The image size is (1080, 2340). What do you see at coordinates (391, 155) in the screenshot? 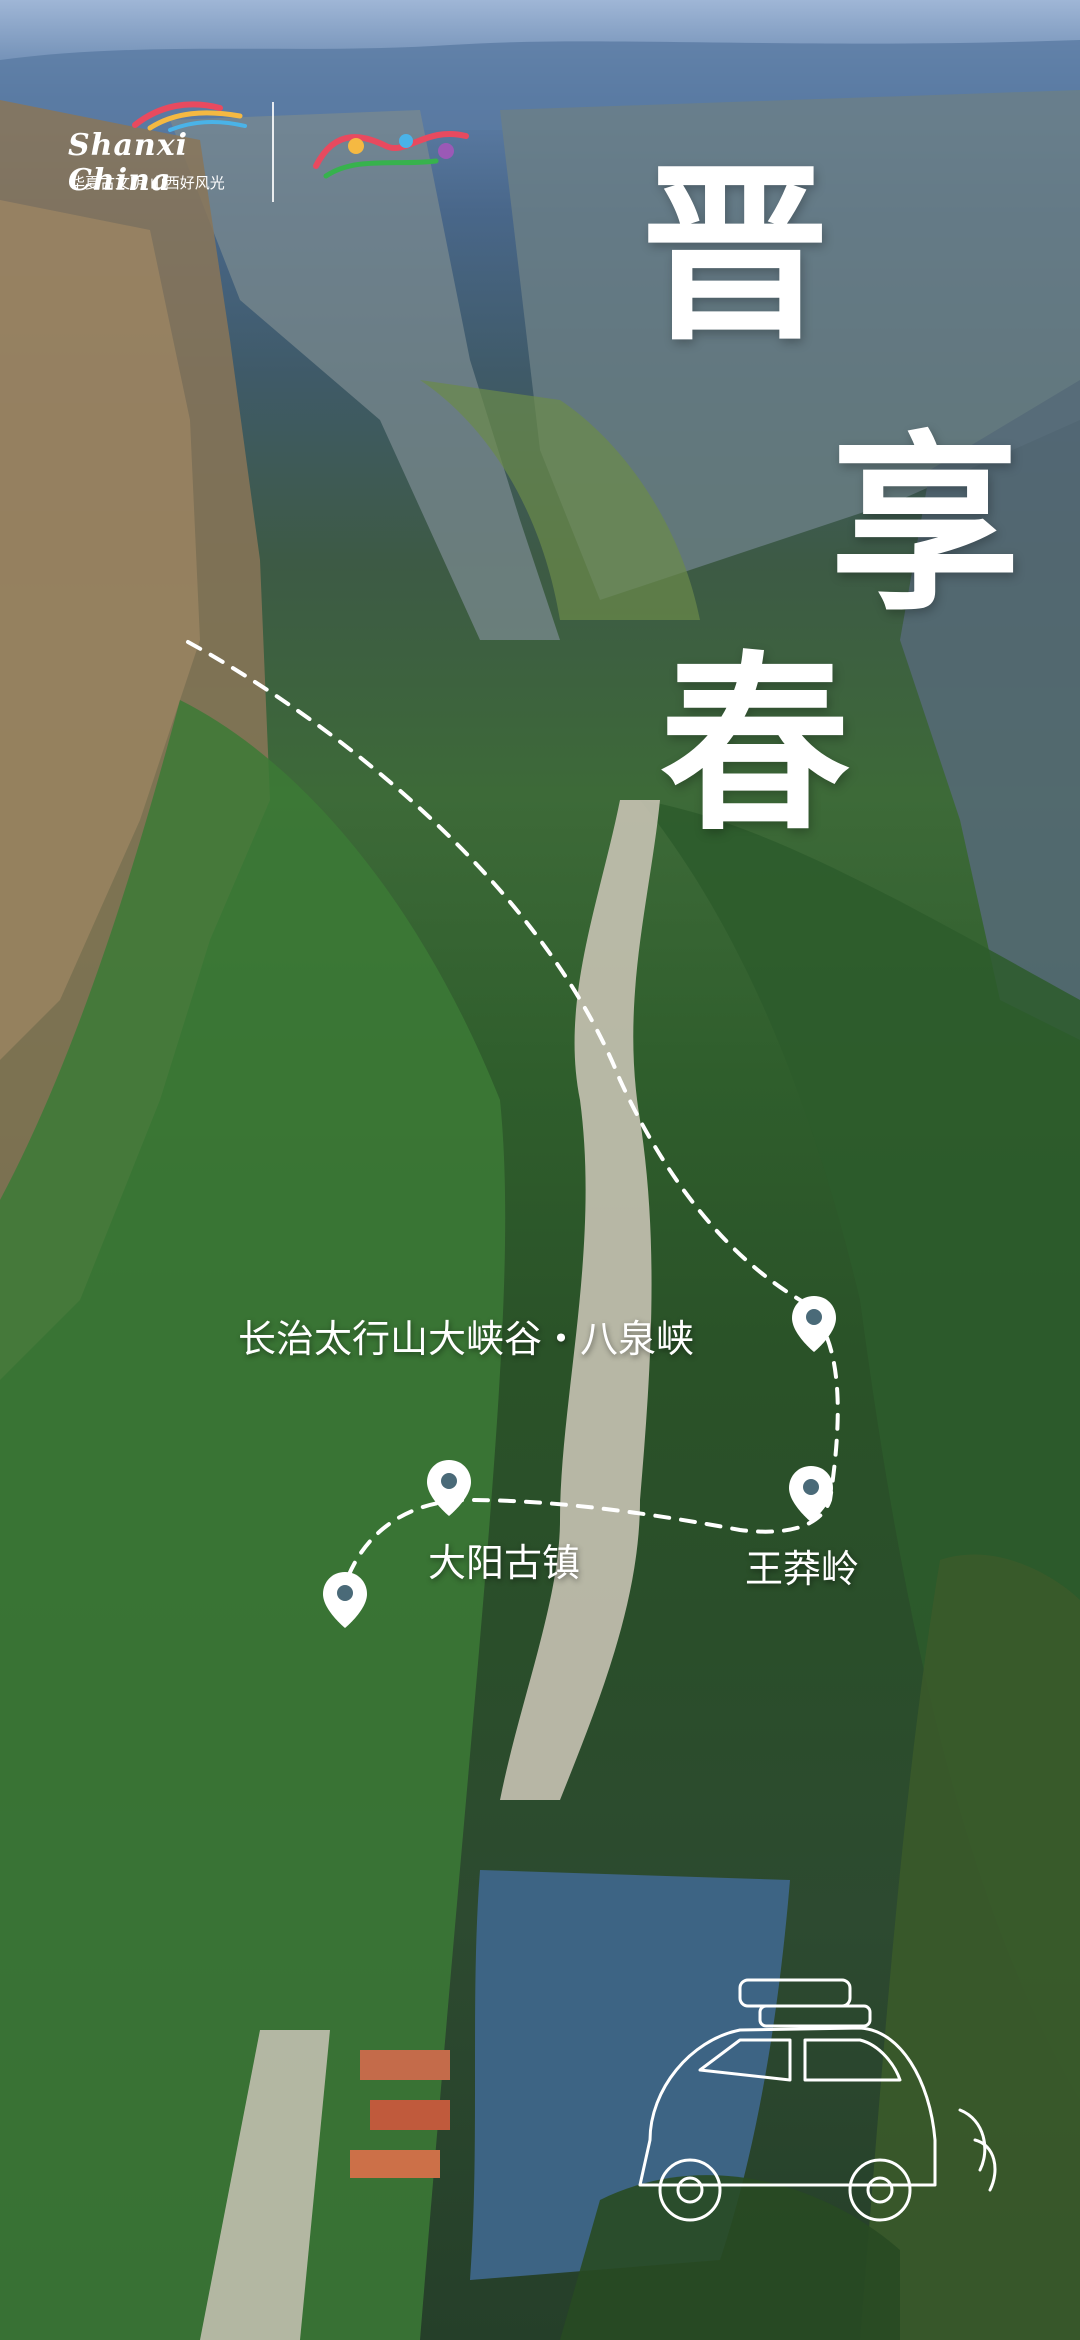
I see `campaign-logo-icon` at bounding box center [391, 155].